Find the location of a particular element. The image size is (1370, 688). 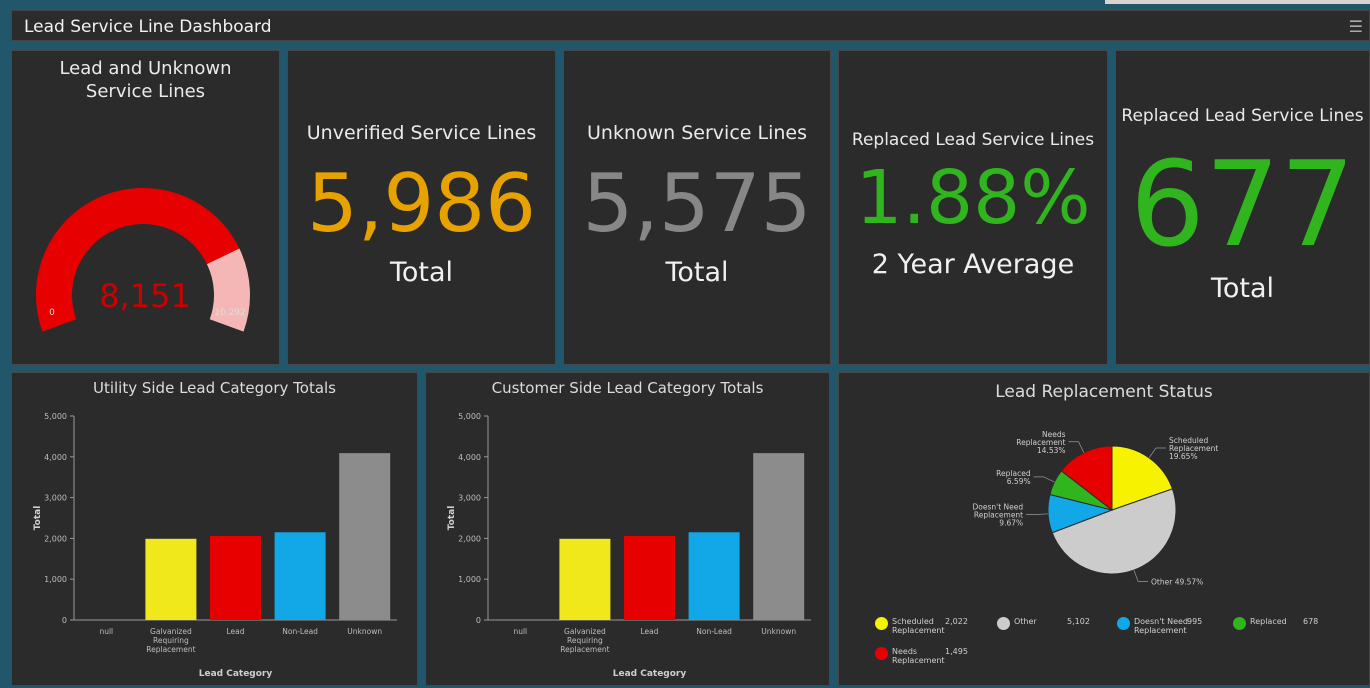

kpi-unknown-panel: Unknown Service Lines 5,575 Total is located at coordinates (697, 207).